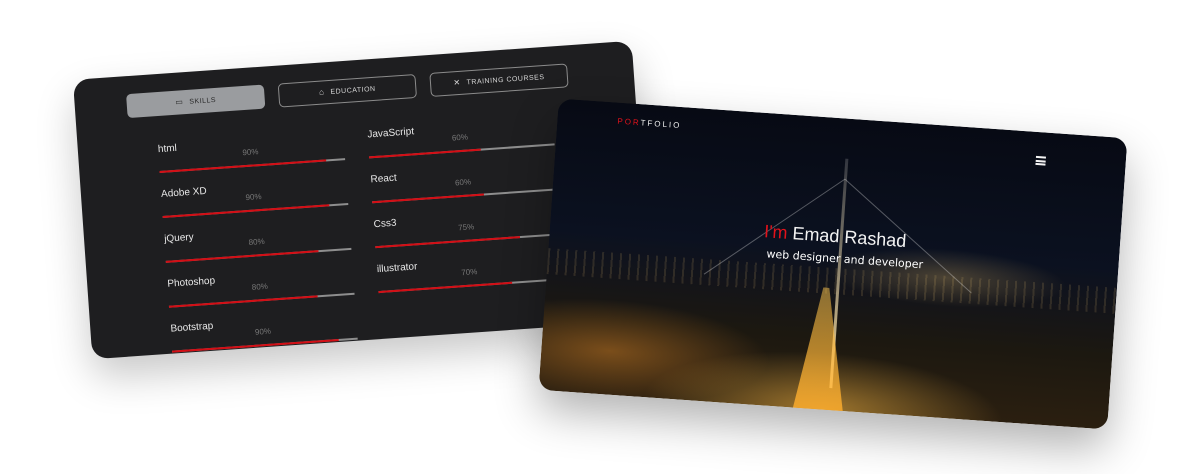 Image resolution: width=1200 pixels, height=474 pixels. Describe the element at coordinates (353, 90) in the screenshot. I see `tab-label: EDUCATION` at that location.